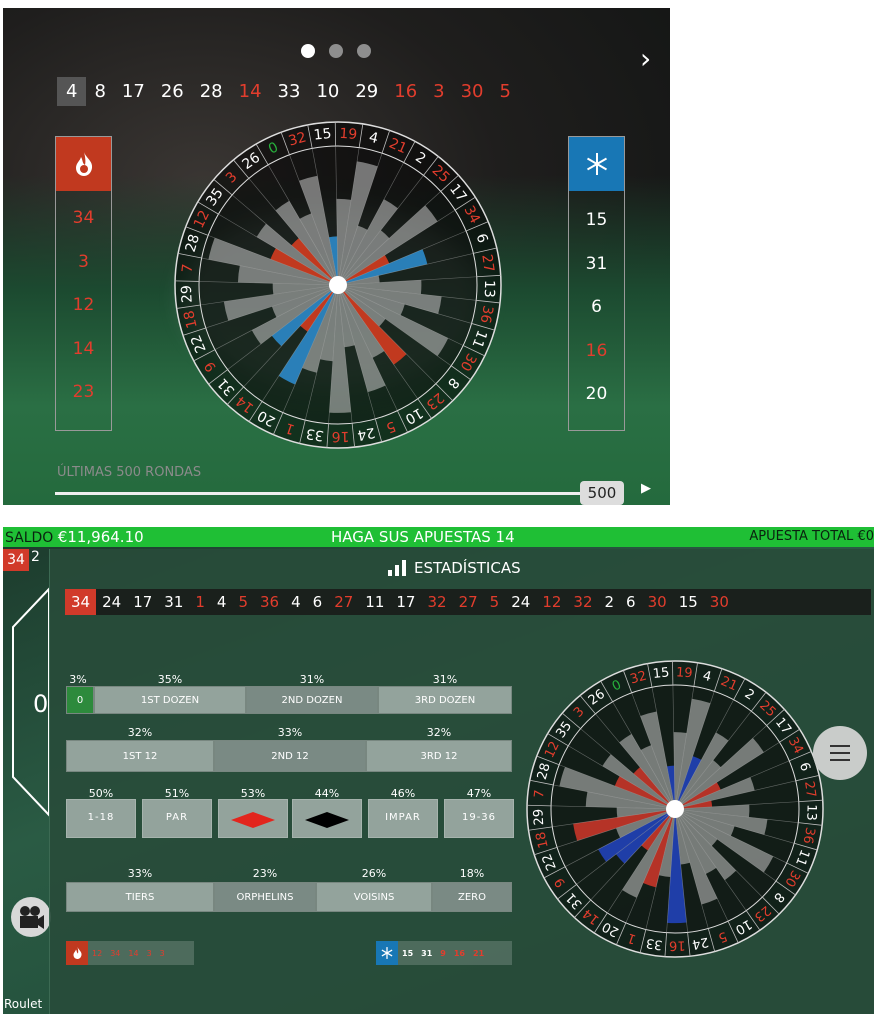 This screenshot has height=1014, width=874. I want to click on wheel-hub, so click(338, 285).